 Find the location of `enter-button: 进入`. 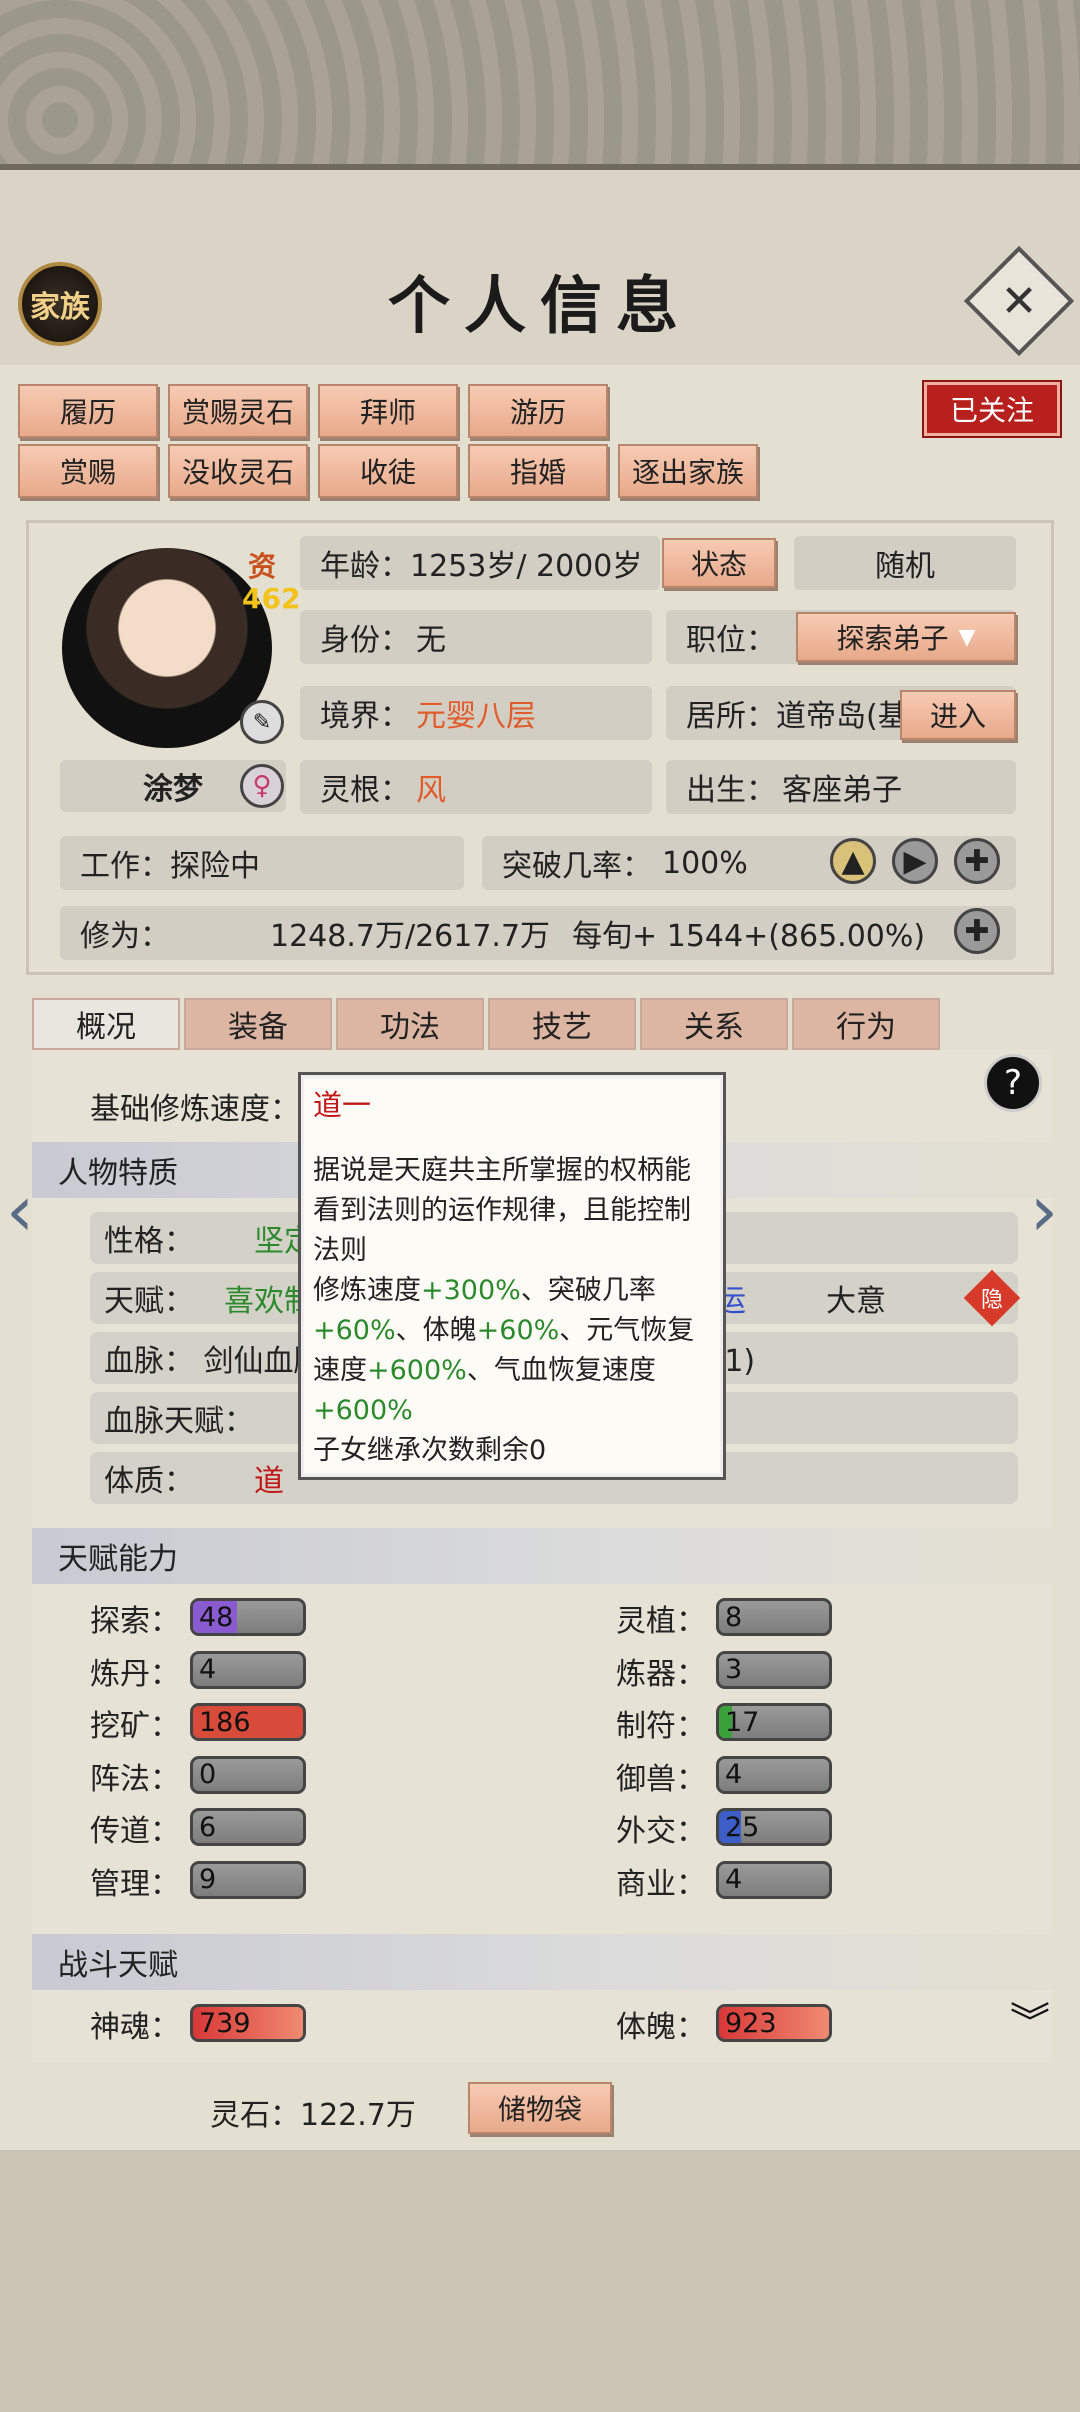

enter-button: 进入 is located at coordinates (958, 715).